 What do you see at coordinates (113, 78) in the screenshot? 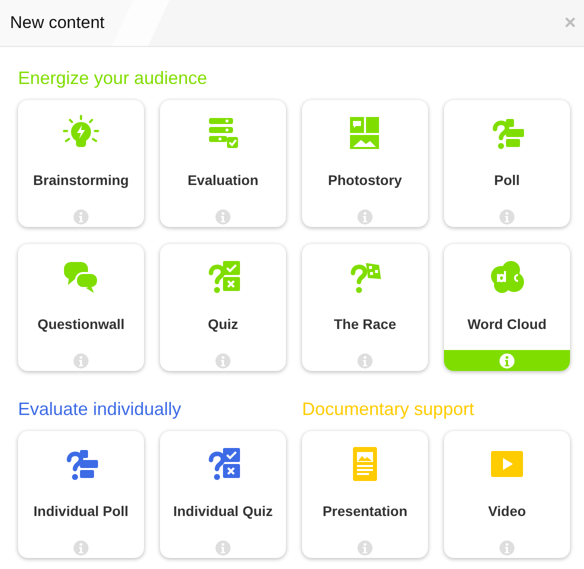
I see `section-heading: Energize your audience` at bounding box center [113, 78].